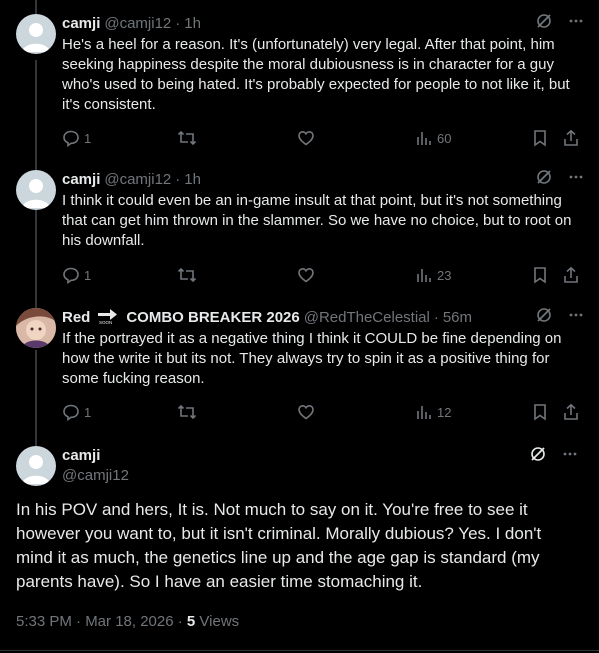 The width and height of the screenshot is (599, 653). I want to click on views-label: Views, so click(217, 621).